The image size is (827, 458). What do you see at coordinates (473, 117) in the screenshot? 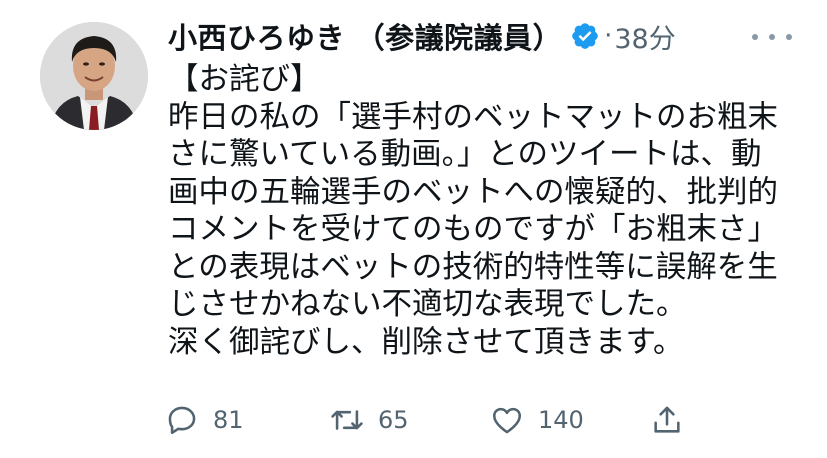
I see `tweet-line: 昨日の私の「選手村のベットマットのお粗末` at bounding box center [473, 117].